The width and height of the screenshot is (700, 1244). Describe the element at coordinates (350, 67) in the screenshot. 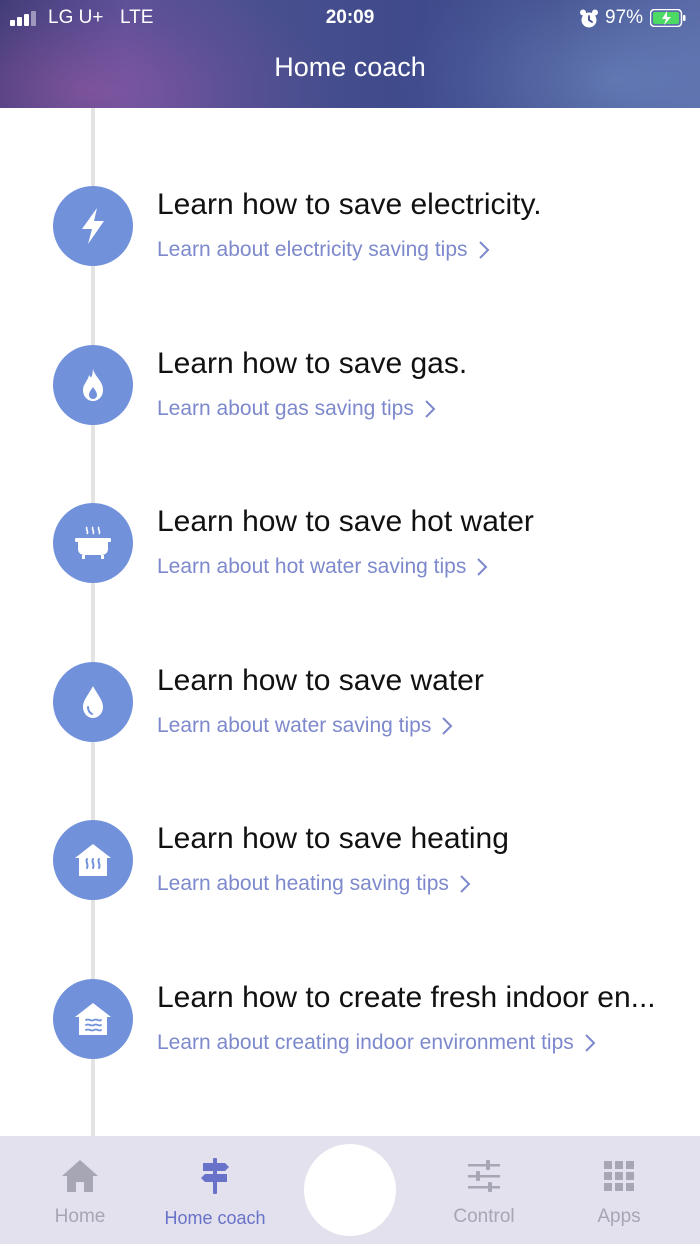

I see `page-title: Home coach` at that location.